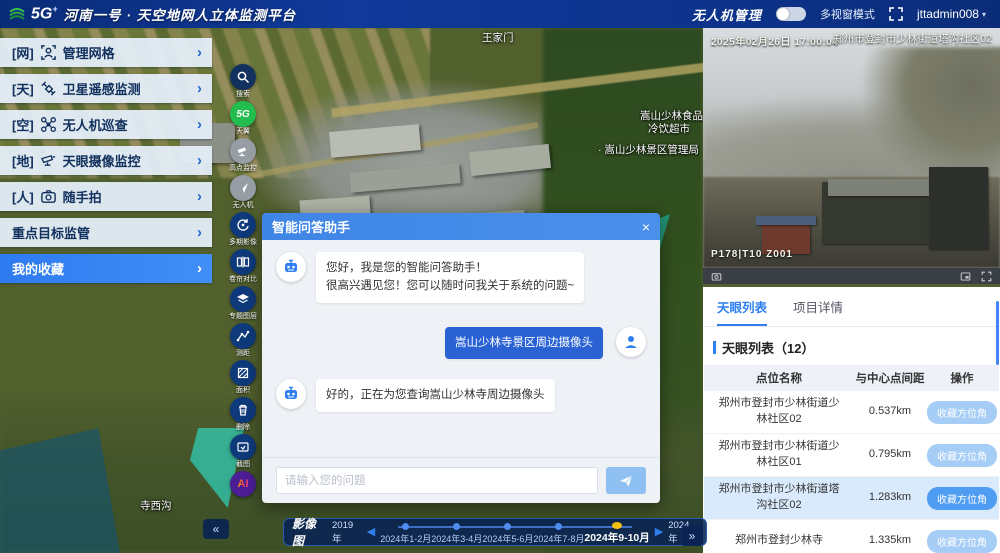 This screenshot has height=553, width=1000. What do you see at coordinates (631, 341) in the screenshot?
I see `person-icon` at bounding box center [631, 341].